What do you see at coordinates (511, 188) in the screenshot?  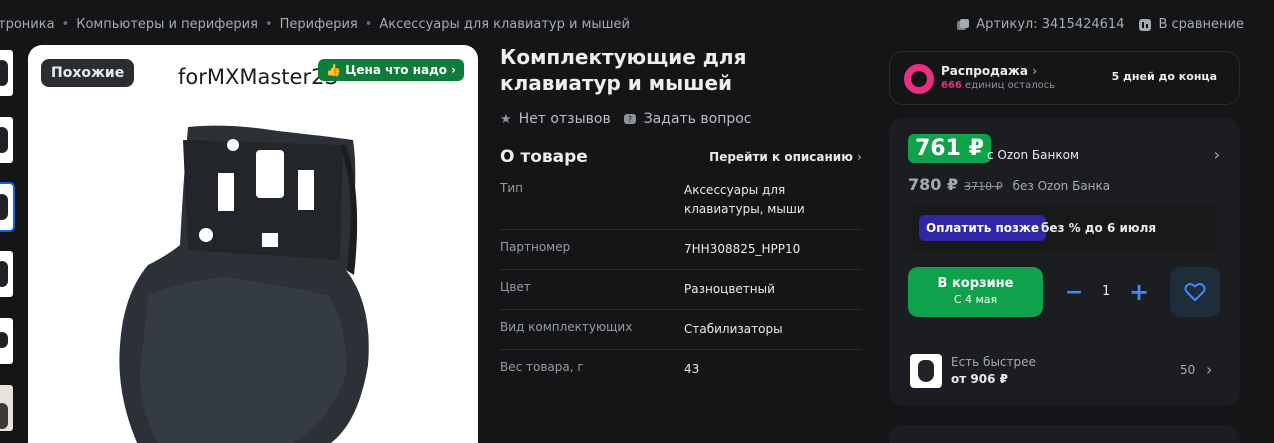 I see `attribute-key: Тип` at bounding box center [511, 188].